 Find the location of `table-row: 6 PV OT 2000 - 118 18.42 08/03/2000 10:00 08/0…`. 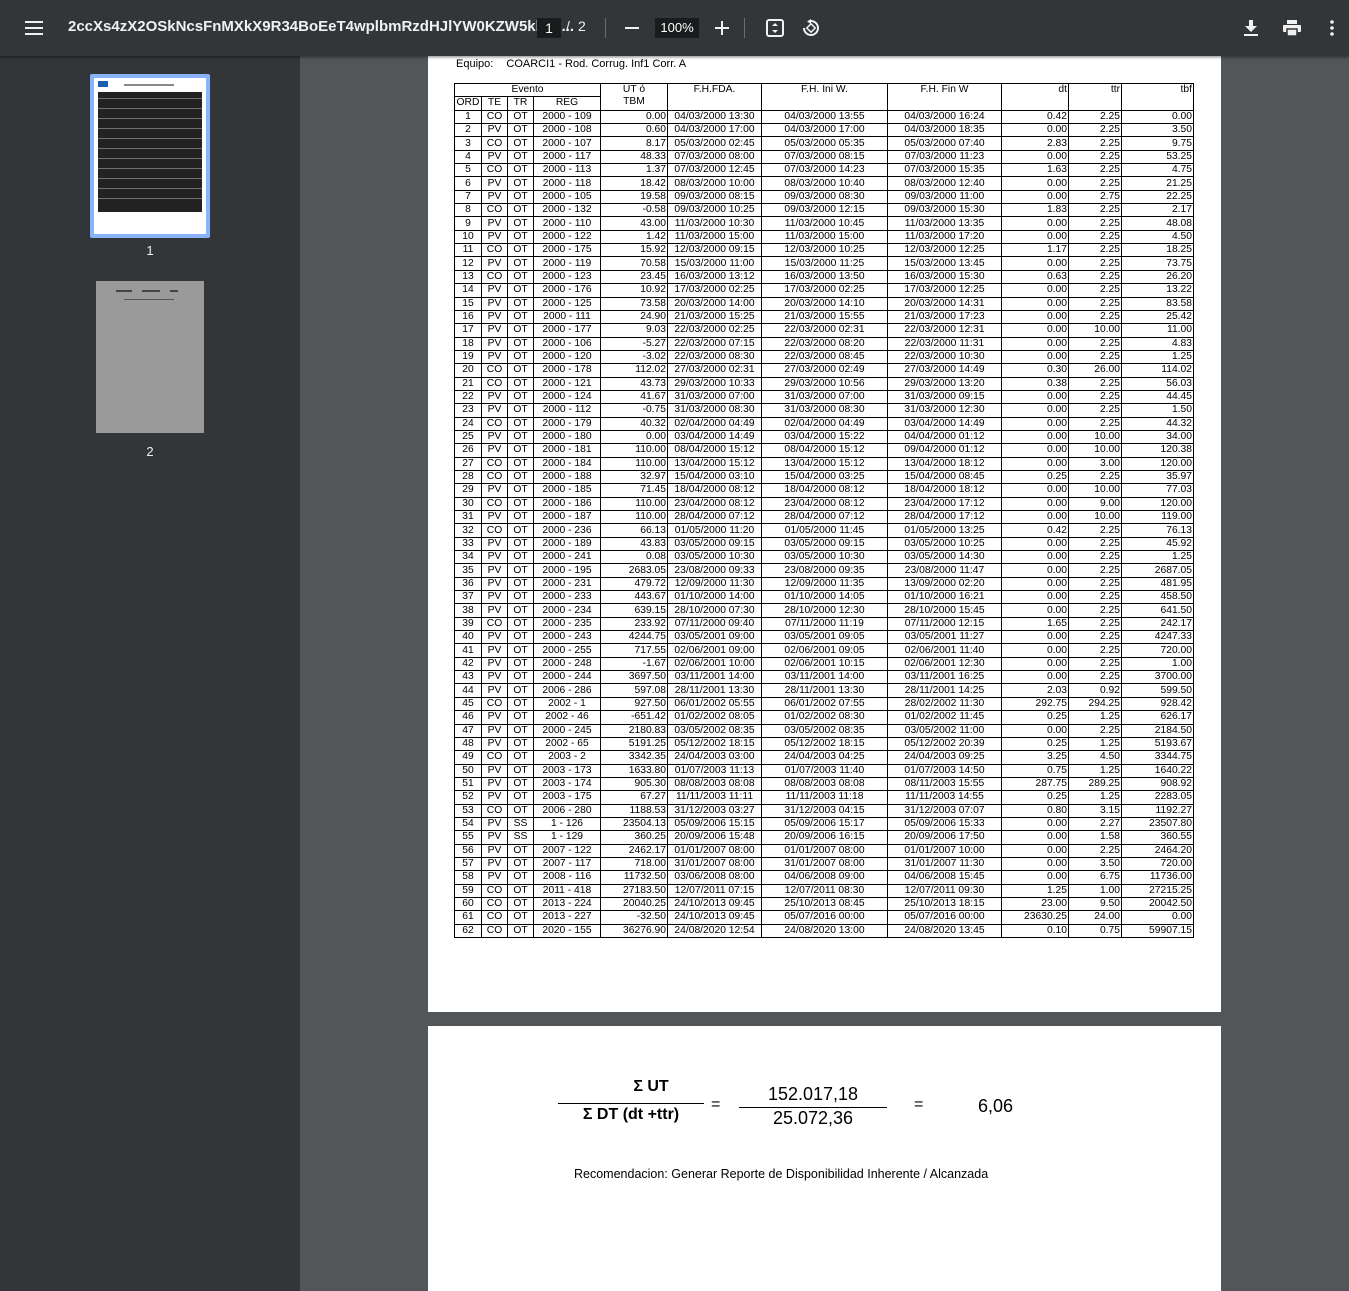

table-row: 6 PV OT 2000 - 118 18.42 08/03/2000 10:00 08/0… is located at coordinates (824, 183).